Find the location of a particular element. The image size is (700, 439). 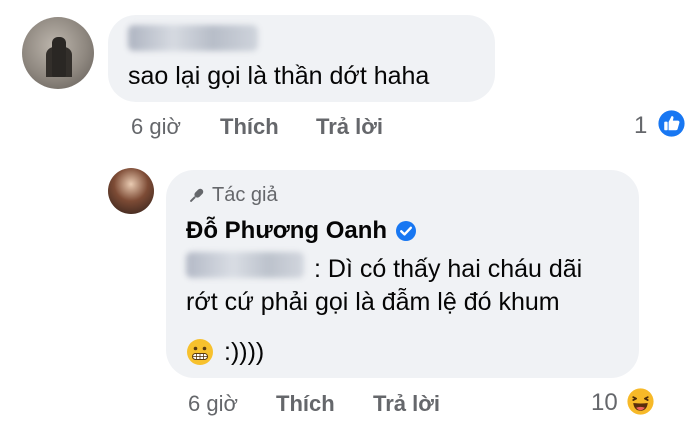

like-icon is located at coordinates (671, 123).